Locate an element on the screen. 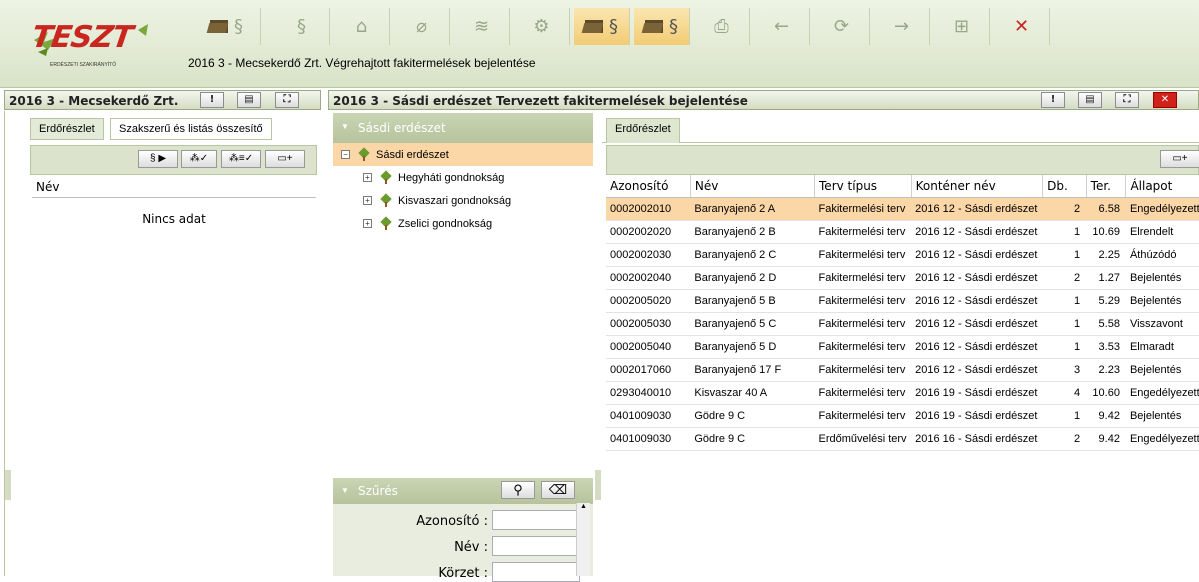 Image resolution: width=1199 pixels, height=582 pixels. toolbar-button-12: ⊞ is located at coordinates (962, 26).